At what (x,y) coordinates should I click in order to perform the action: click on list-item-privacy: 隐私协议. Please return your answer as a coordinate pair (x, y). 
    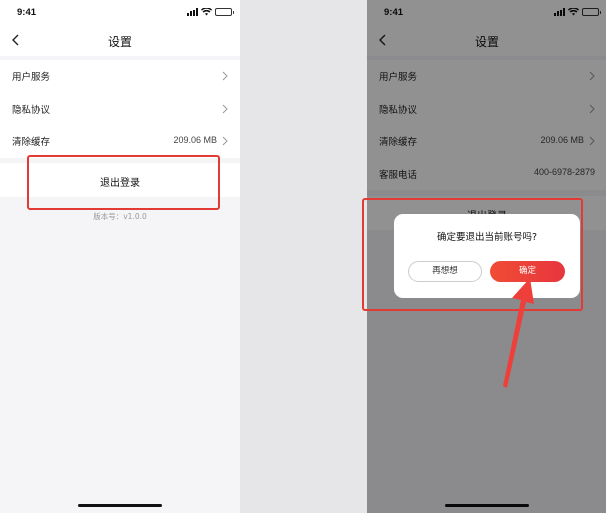
    Looking at the image, I should click on (120, 109).